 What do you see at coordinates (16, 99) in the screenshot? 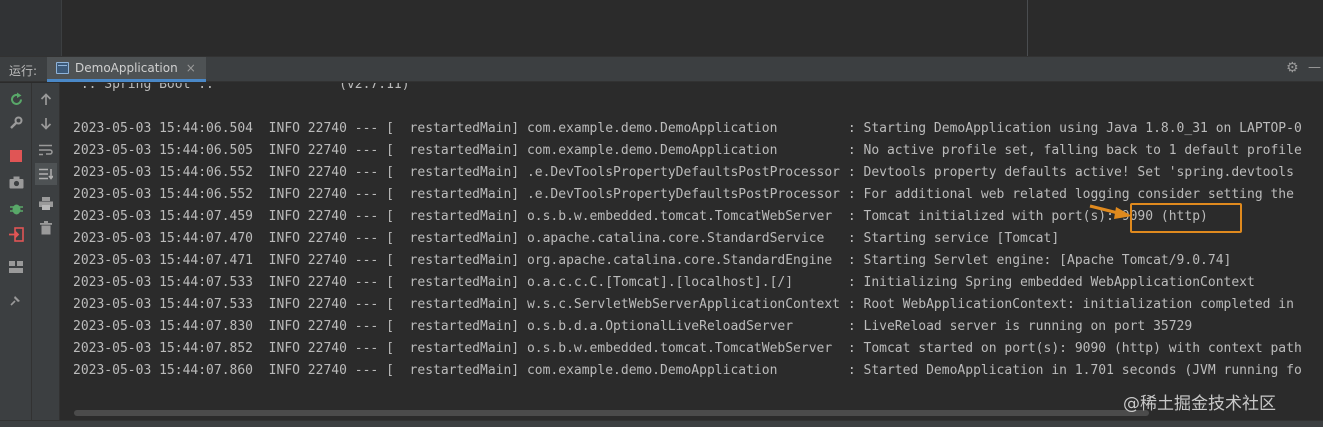
I see `rerun-icon` at bounding box center [16, 99].